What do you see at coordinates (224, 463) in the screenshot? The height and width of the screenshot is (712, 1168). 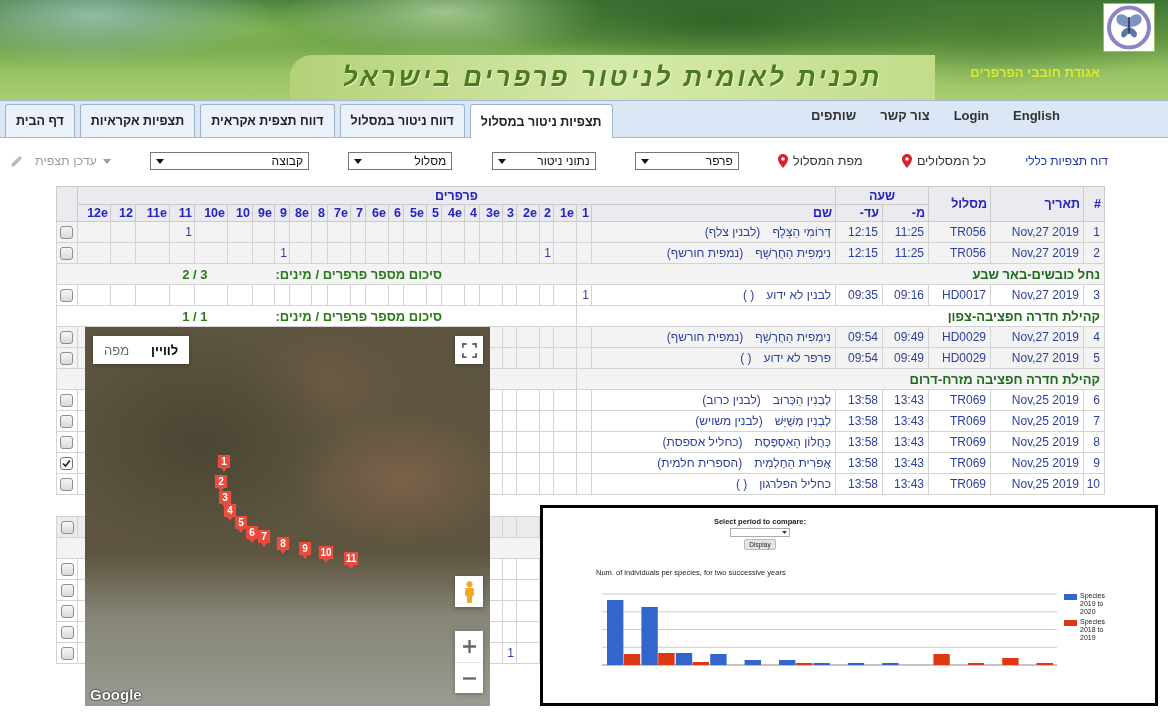 I see `map-marker: 1` at bounding box center [224, 463].